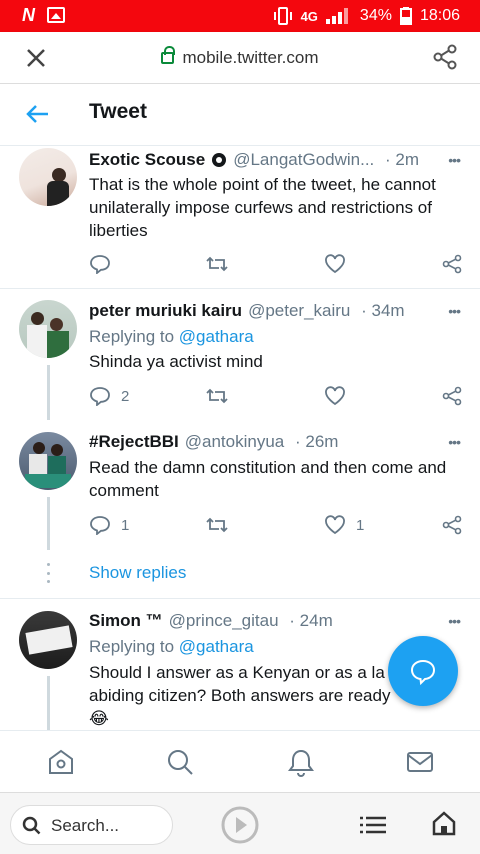  I want to click on tweet-time: 26m, so click(321, 442).